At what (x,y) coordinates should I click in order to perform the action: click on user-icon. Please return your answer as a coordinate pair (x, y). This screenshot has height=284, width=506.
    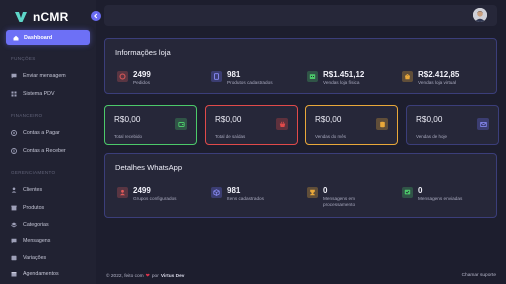
    Looking at the image, I should click on (14, 190).